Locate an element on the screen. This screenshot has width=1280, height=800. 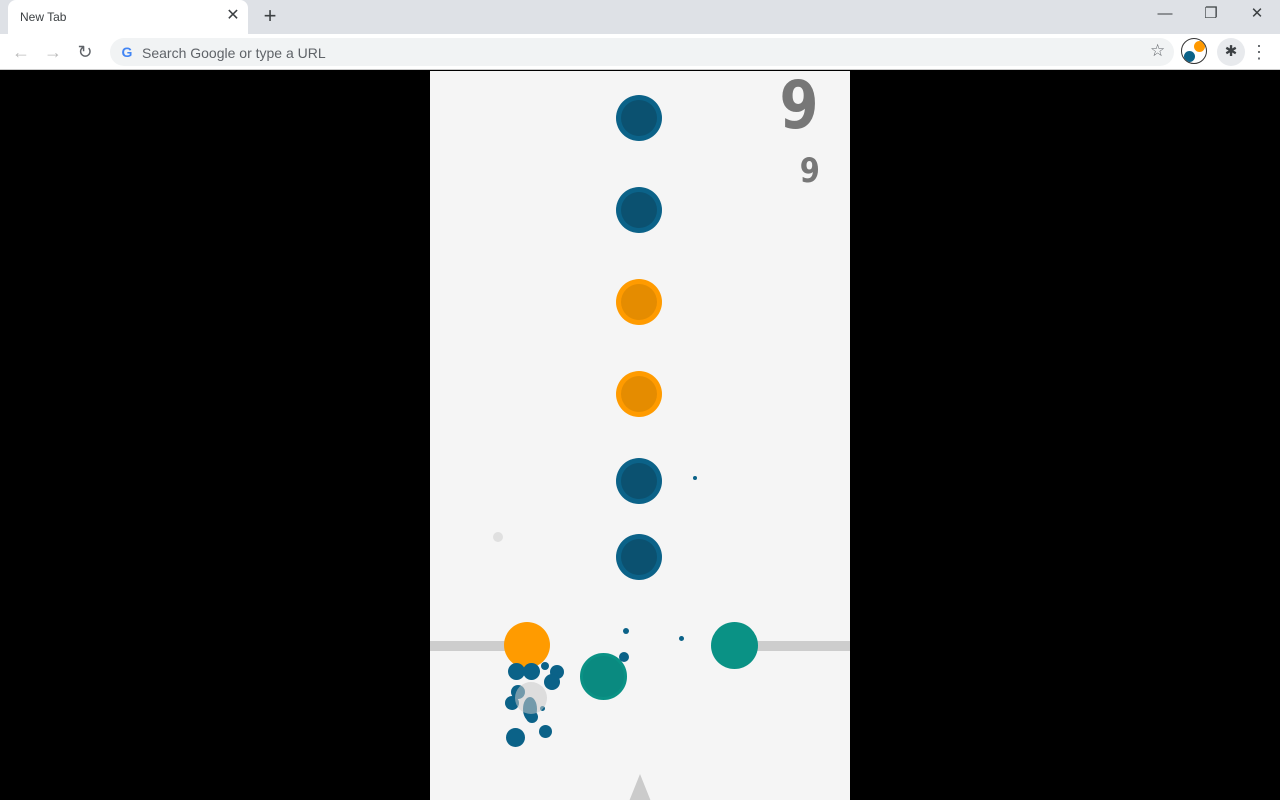
orange-target-ball is located at coordinates (527, 645).